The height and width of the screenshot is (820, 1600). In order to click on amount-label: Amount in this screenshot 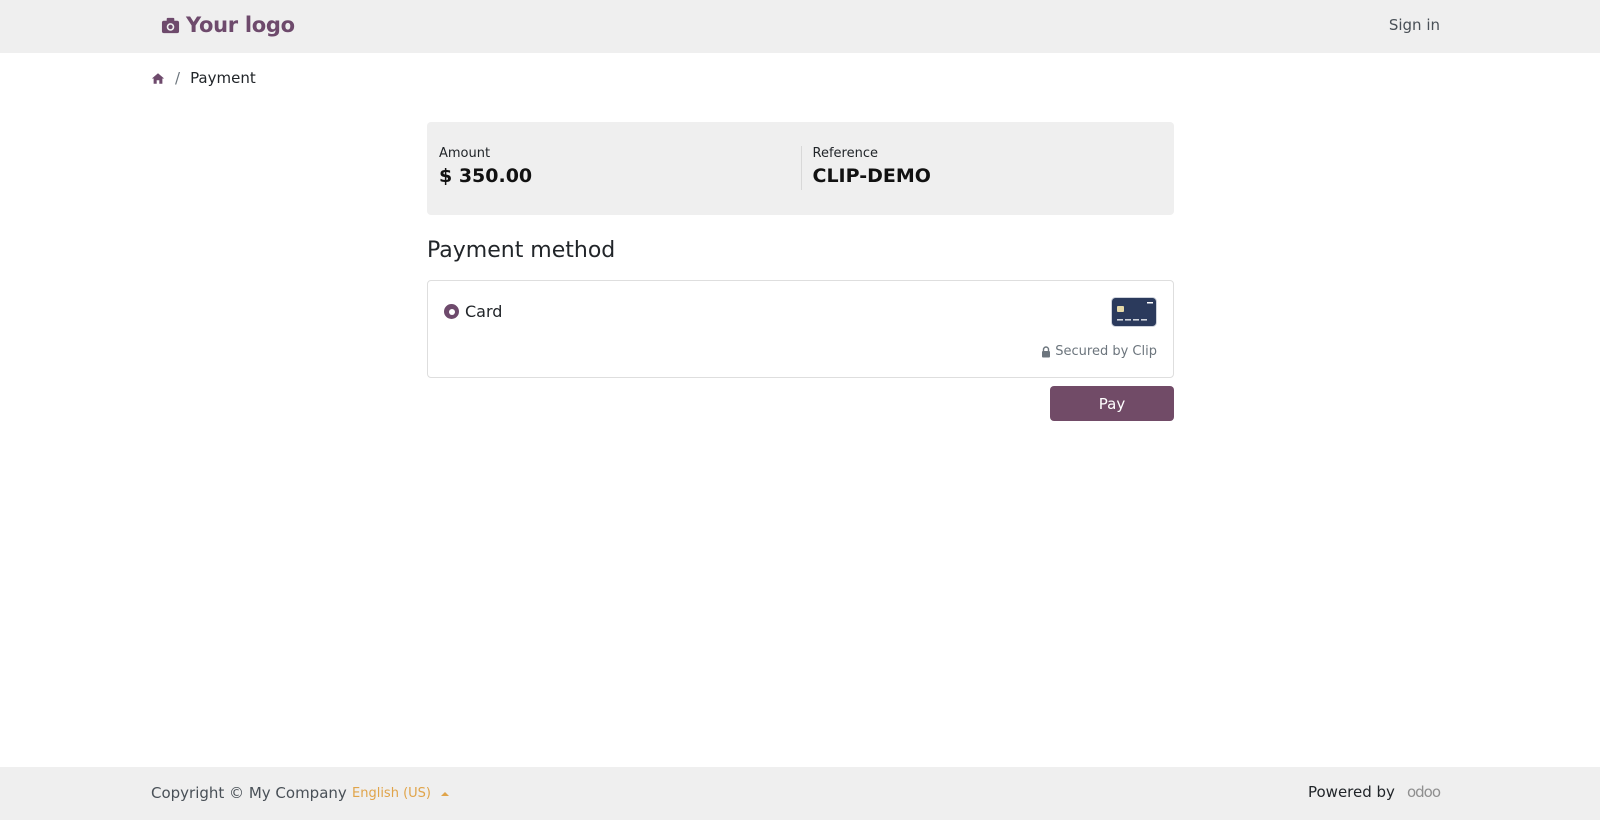, I will do `click(465, 153)`.